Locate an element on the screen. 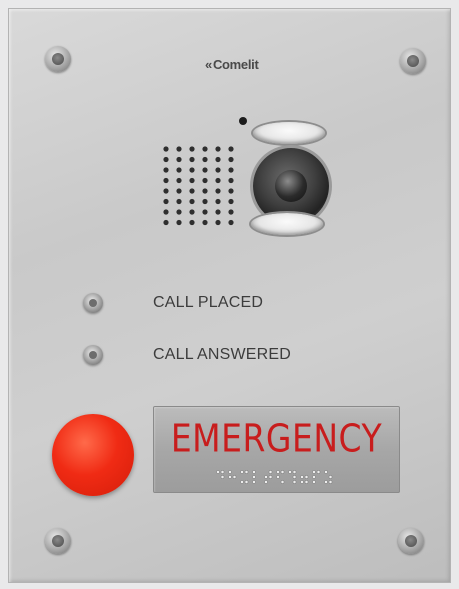  screw-bottom-right-icon is located at coordinates (411, 541).